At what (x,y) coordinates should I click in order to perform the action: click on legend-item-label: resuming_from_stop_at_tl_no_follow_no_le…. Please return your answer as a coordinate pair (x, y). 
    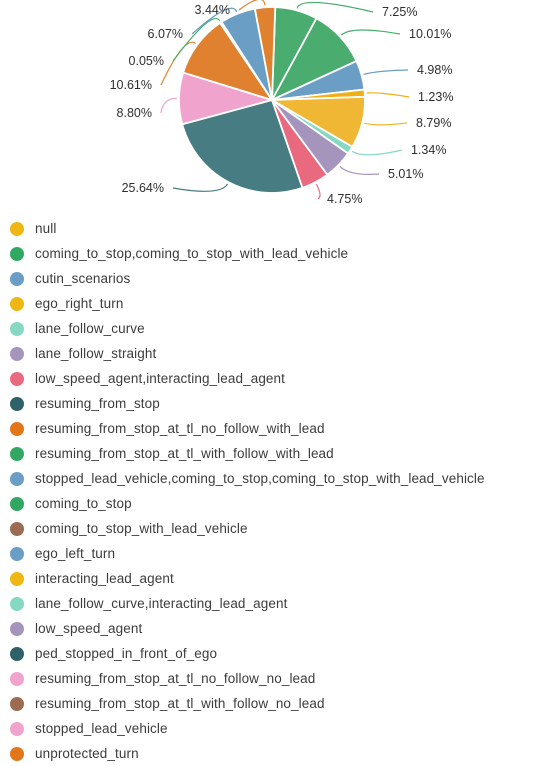
    Looking at the image, I should click on (175, 678).